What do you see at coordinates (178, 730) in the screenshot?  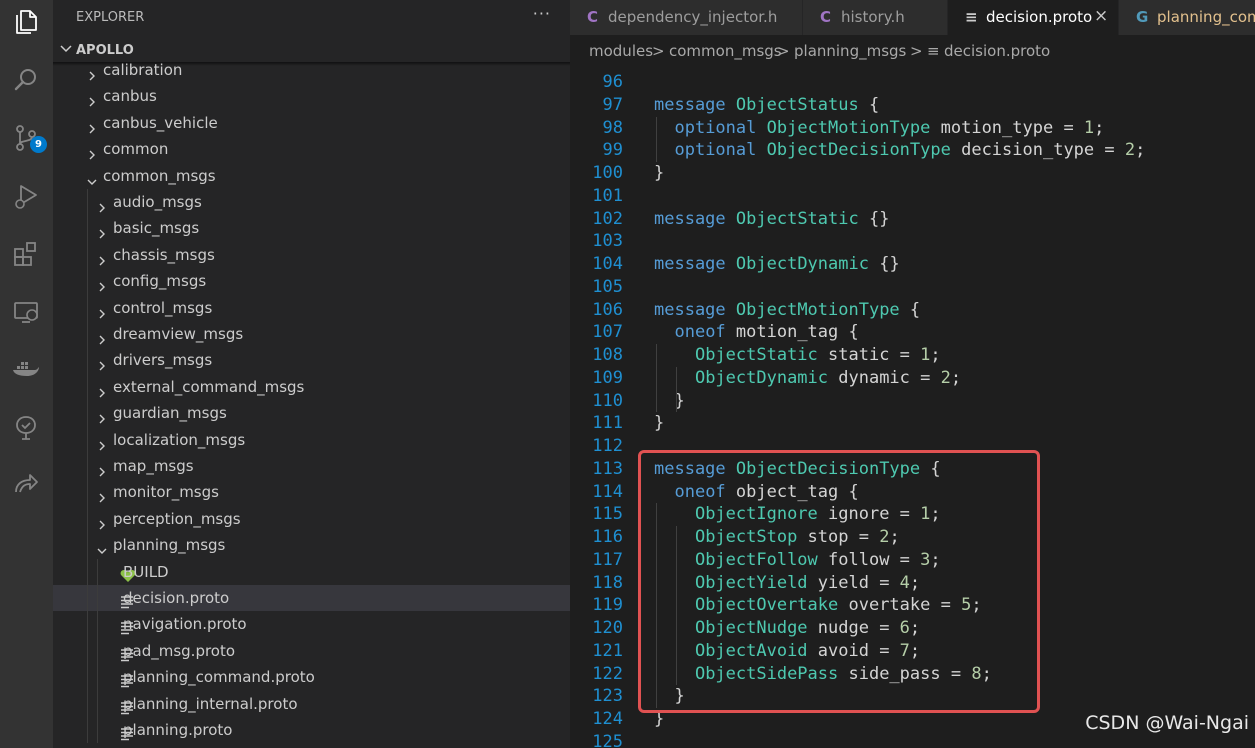 I see `tree-item-label: planning.proto` at bounding box center [178, 730].